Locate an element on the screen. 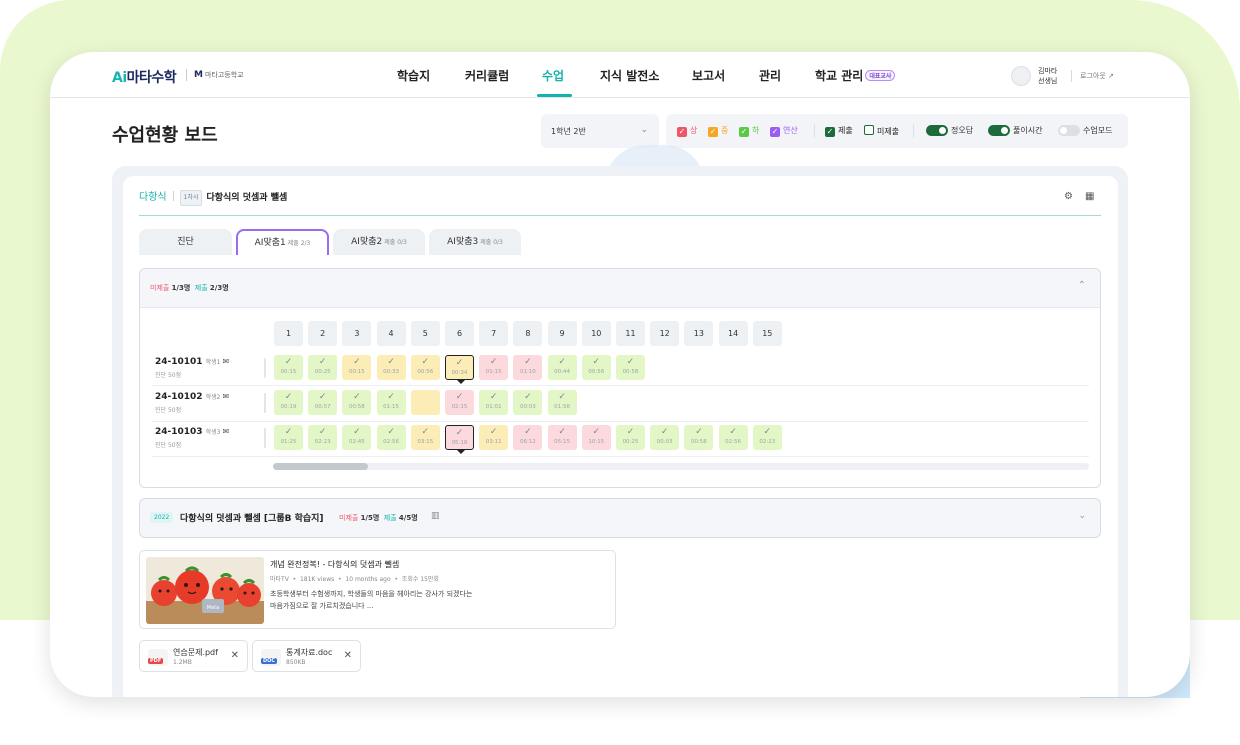 Image resolution: width=1240 pixels, height=745 pixels. chevron-up-icon: ⌃ is located at coordinates (1082, 285).